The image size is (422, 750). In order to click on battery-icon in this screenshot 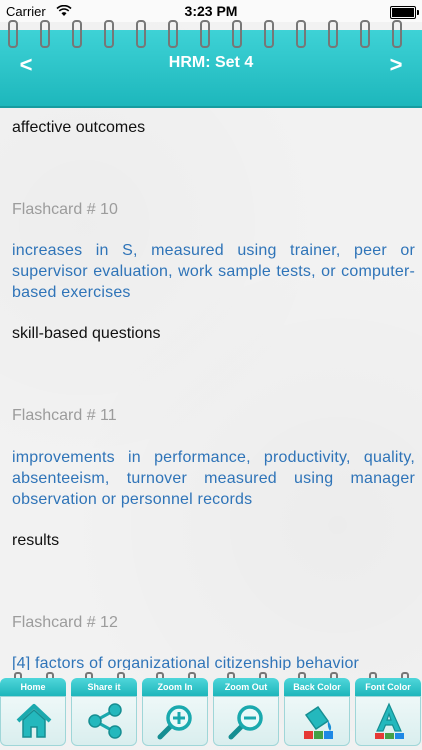, I will do `click(404, 12)`.